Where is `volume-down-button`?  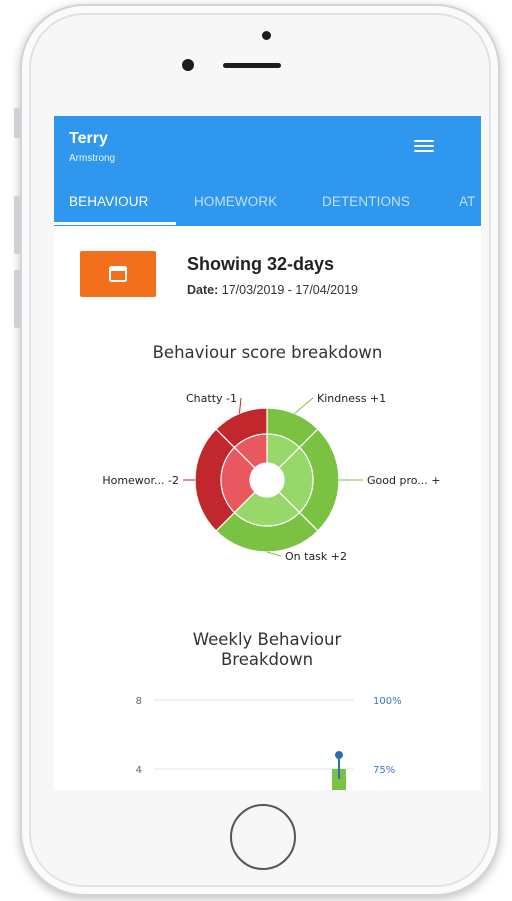 volume-down-button is located at coordinates (17, 299).